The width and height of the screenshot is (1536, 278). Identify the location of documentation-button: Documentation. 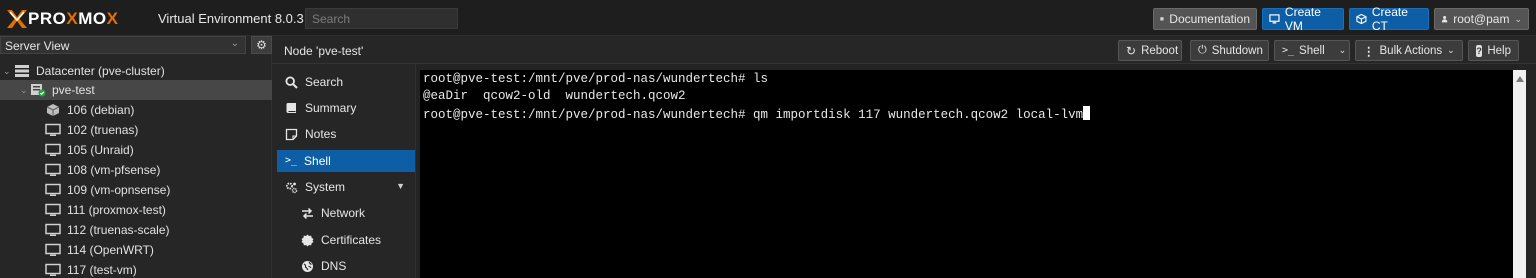
(1205, 19).